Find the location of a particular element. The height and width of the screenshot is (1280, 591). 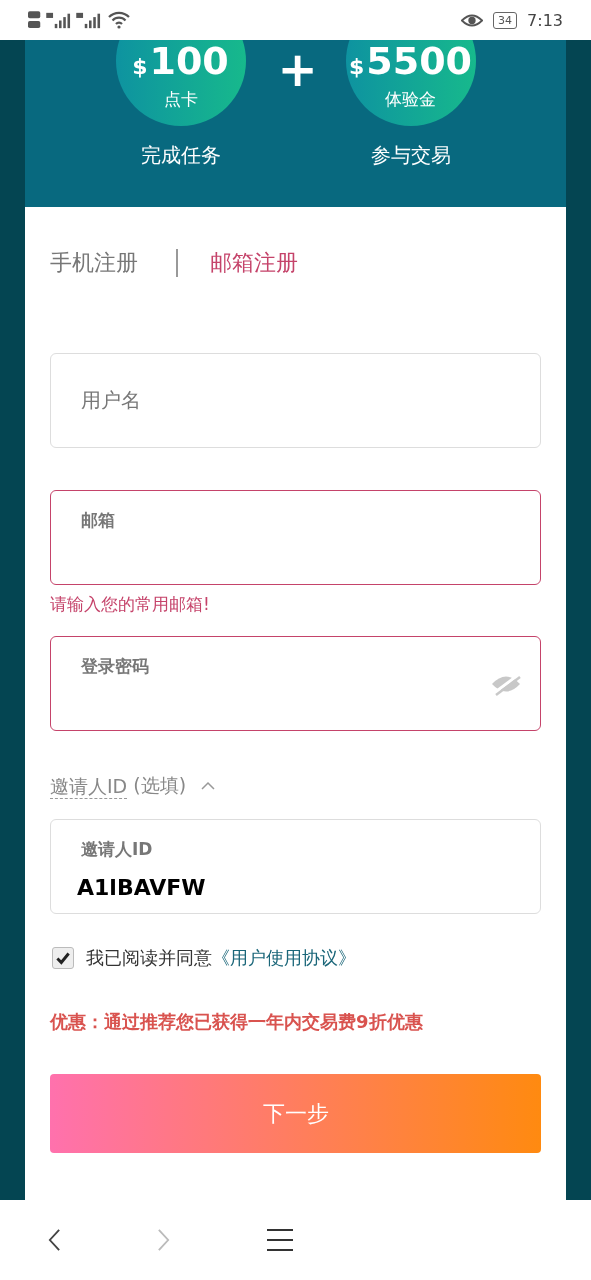

input-field: 登录密码 is located at coordinates (295, 683).